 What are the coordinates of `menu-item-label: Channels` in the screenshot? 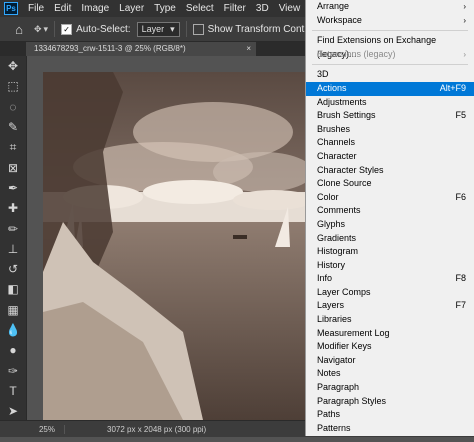 It's located at (336, 142).